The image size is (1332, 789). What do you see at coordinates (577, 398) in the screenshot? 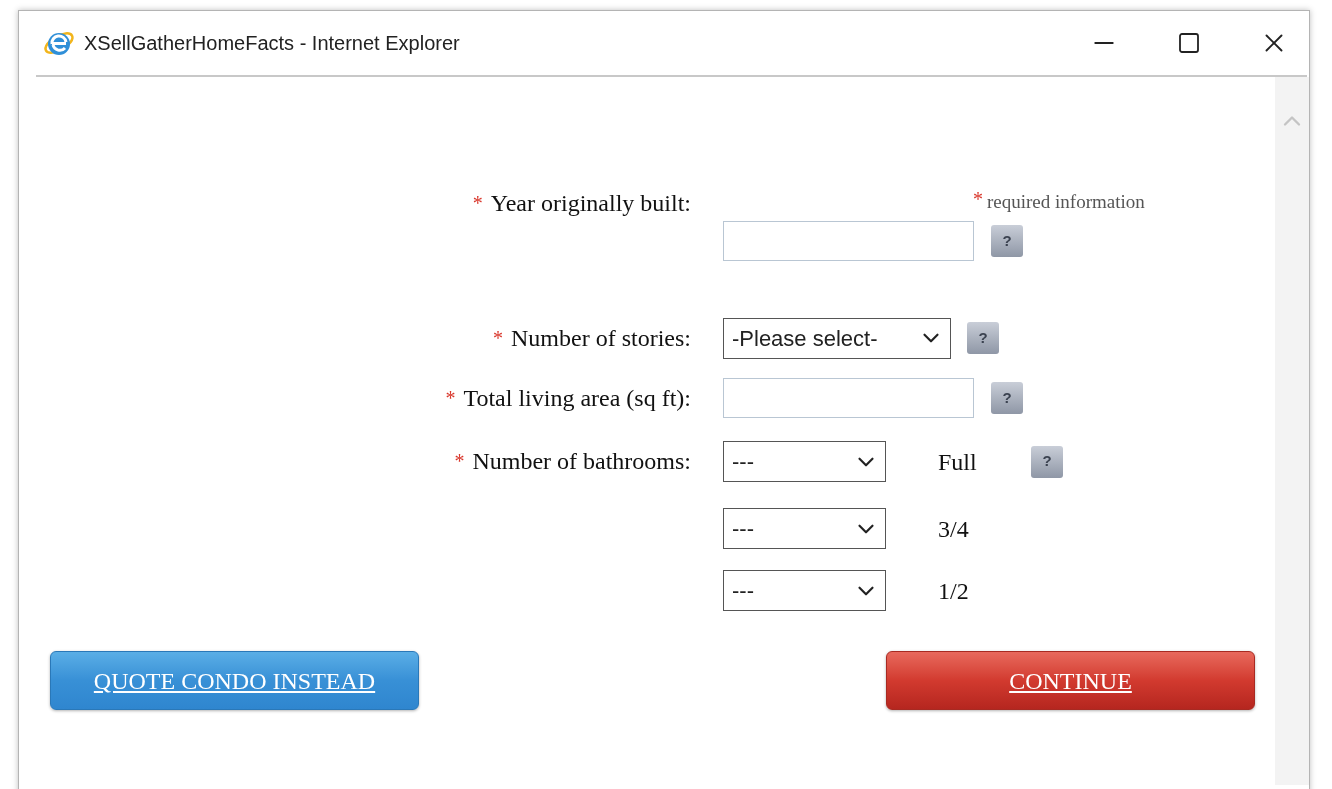
I see `field-label: Total living area (sq ft):` at bounding box center [577, 398].